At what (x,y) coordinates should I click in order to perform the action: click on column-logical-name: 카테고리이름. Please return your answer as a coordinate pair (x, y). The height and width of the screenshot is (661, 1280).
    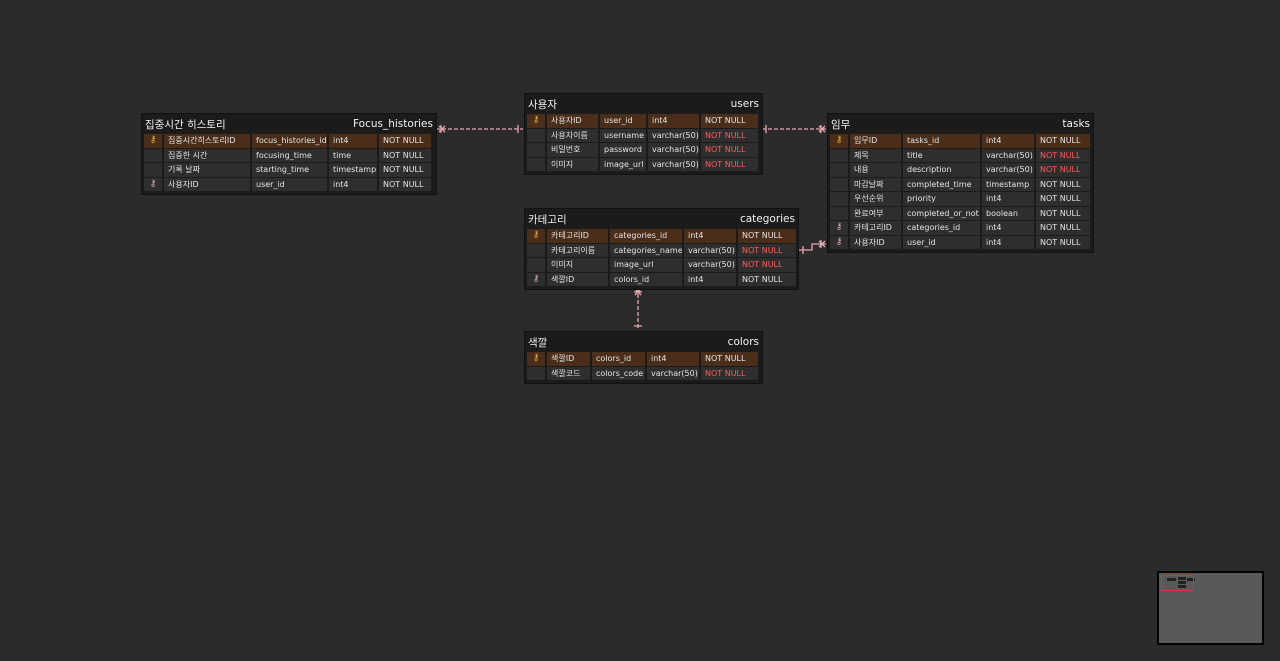
    Looking at the image, I should click on (578, 250).